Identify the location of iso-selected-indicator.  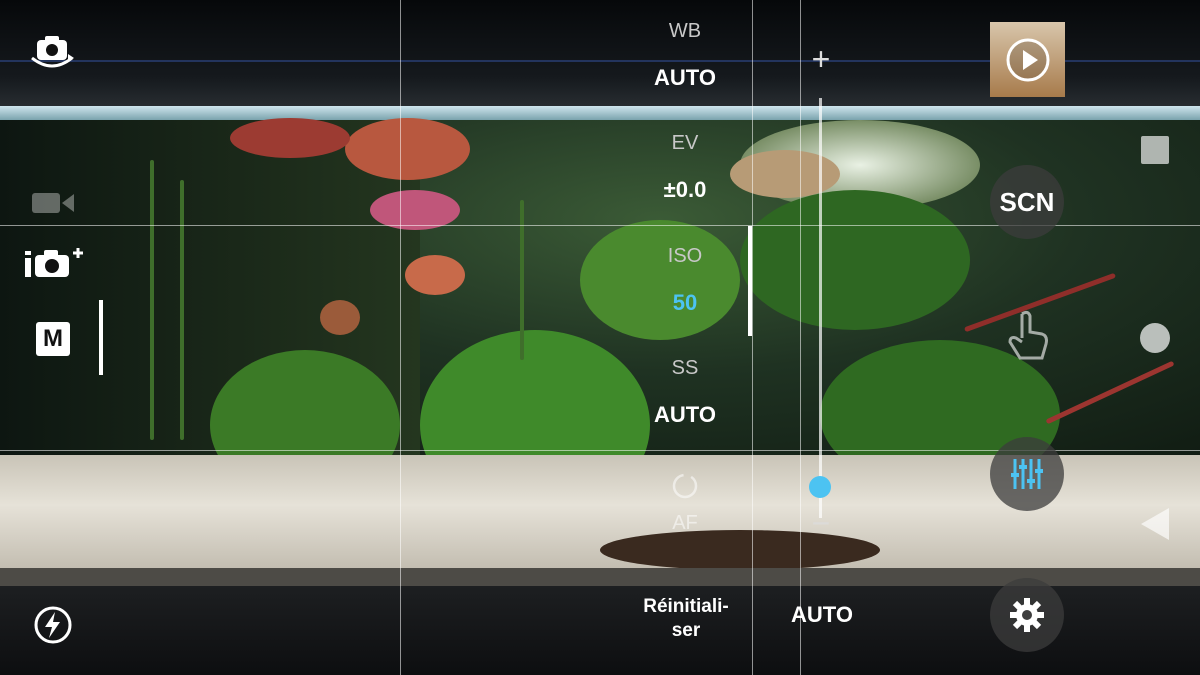
(750, 281).